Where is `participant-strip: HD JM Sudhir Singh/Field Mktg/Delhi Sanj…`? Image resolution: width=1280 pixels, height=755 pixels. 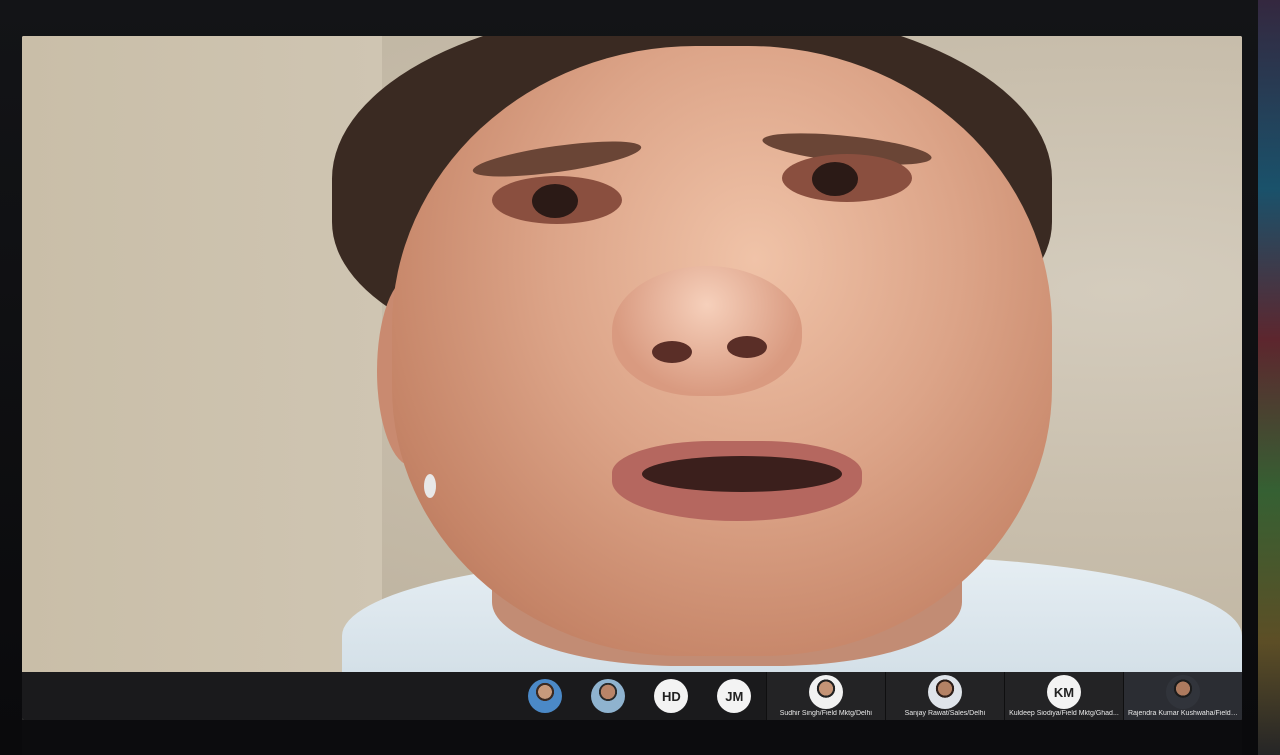
participant-strip: HD JM Sudhir Singh/Field Mktg/Delhi Sanj… is located at coordinates (632, 696).